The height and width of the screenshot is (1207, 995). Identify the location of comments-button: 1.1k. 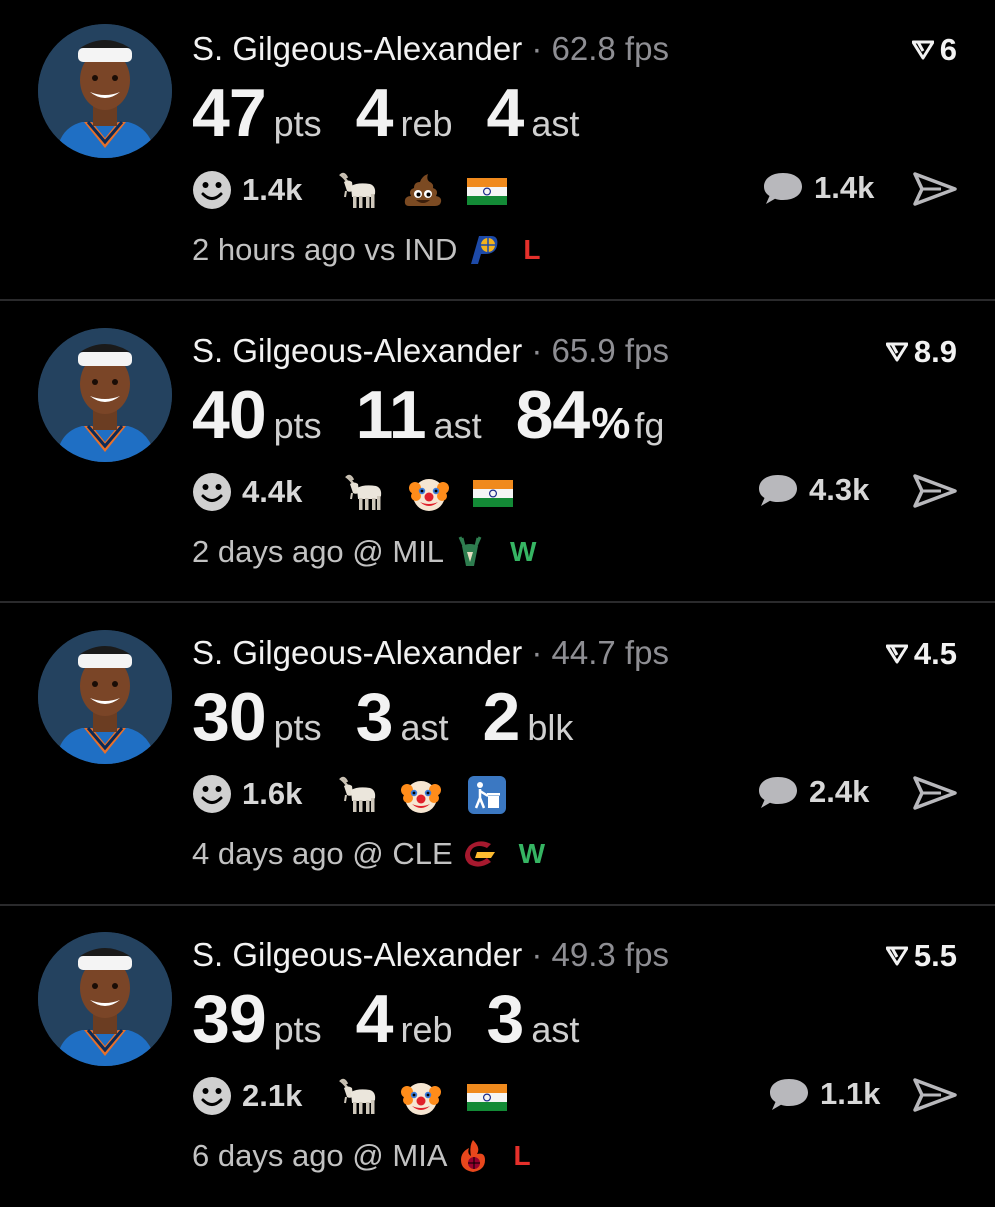
(824, 1094).